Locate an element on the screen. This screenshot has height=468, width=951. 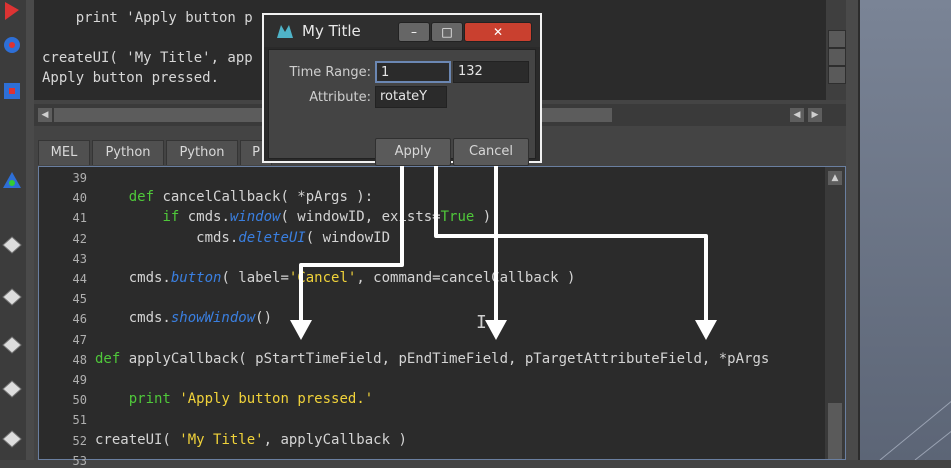
code-line: if cmds.window( windowID, exists=True ): is located at coordinates (297, 217).